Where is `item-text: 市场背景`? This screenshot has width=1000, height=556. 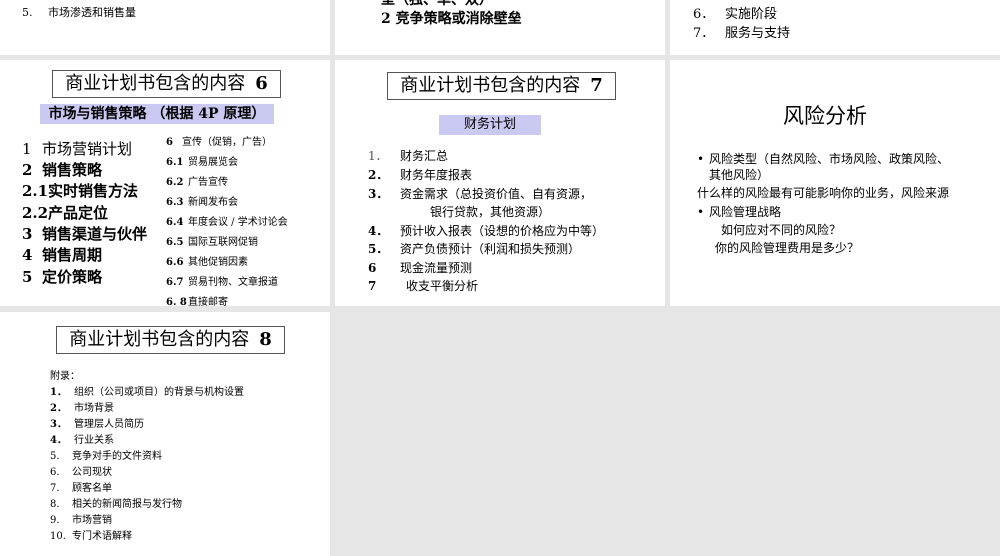 item-text: 市场背景 is located at coordinates (94, 408).